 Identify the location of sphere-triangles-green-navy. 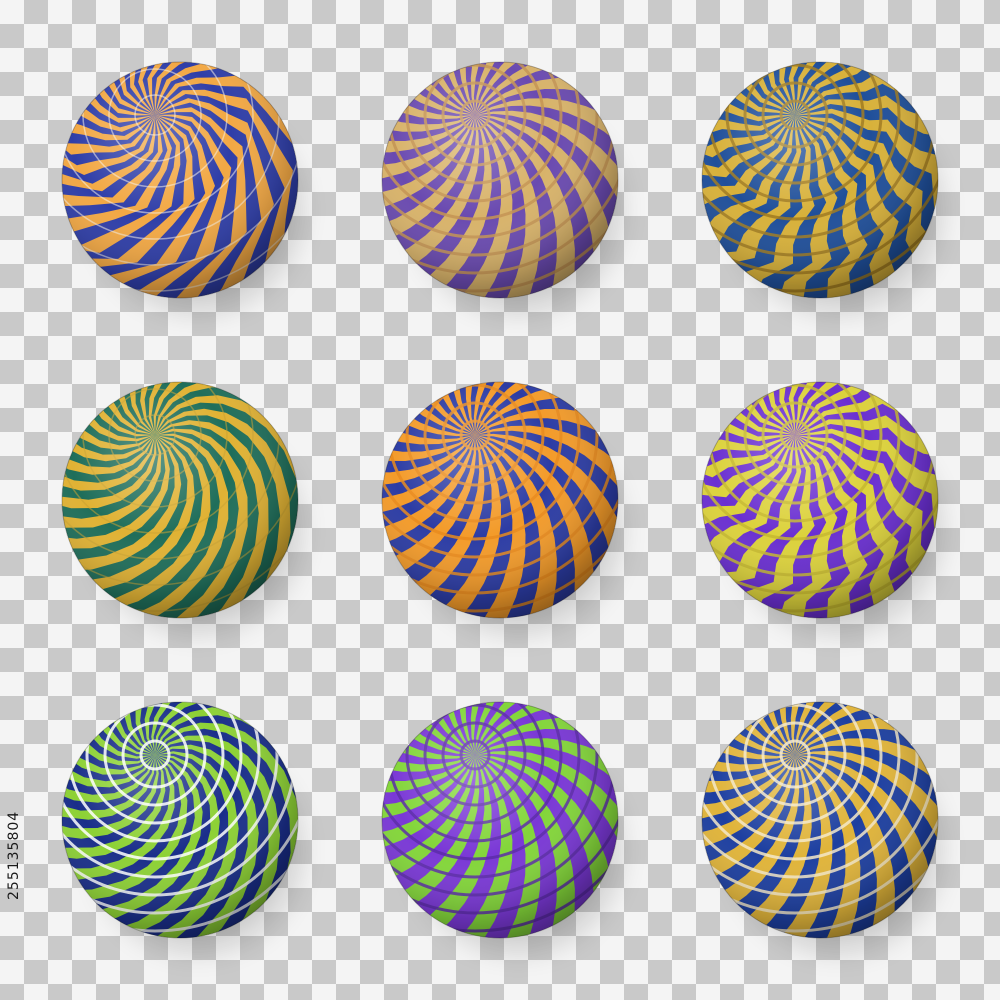
(189, 835).